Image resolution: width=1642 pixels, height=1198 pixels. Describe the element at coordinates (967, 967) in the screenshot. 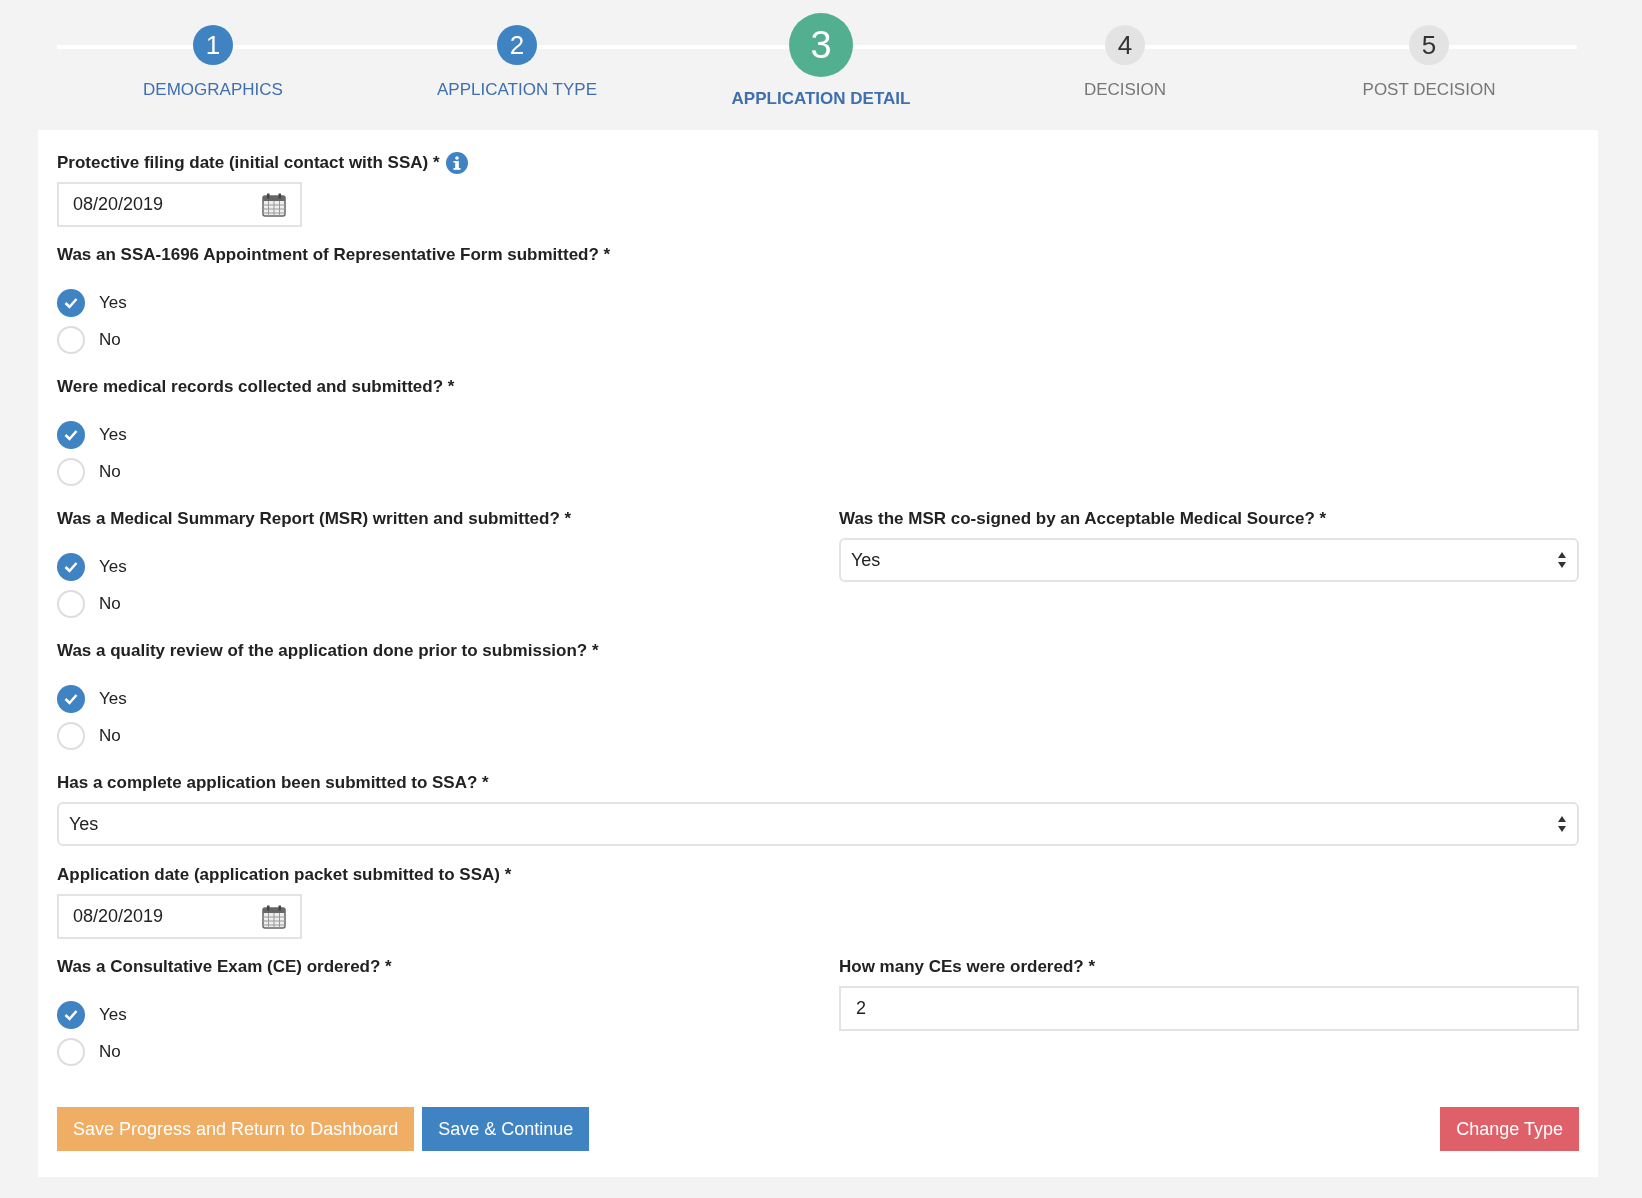

I see `field-label: How many CEs were ordered? *` at that location.